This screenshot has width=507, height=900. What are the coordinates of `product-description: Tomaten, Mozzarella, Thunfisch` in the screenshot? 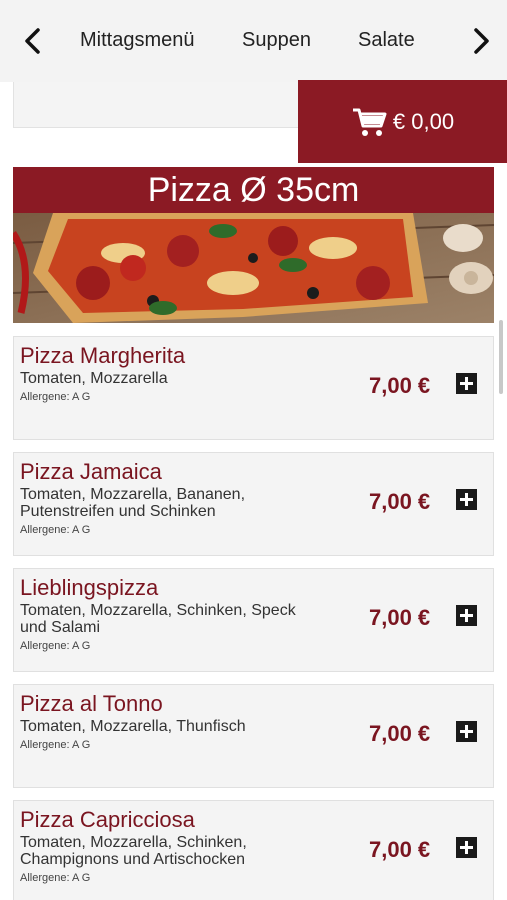 It's located at (133, 726).